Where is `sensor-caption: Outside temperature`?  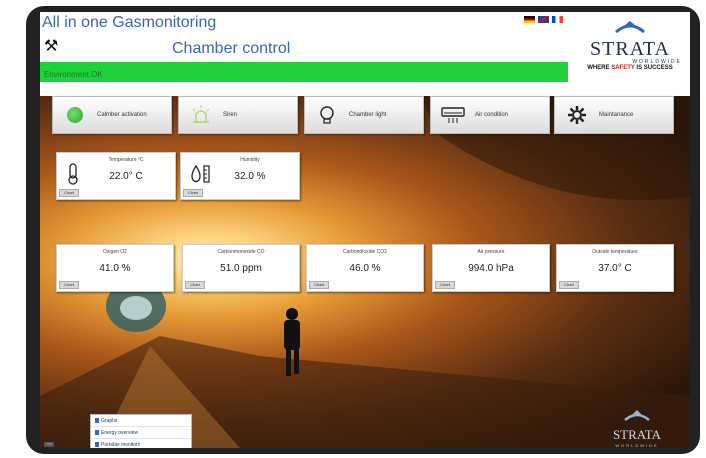 sensor-caption: Outside temperature is located at coordinates (615, 252).